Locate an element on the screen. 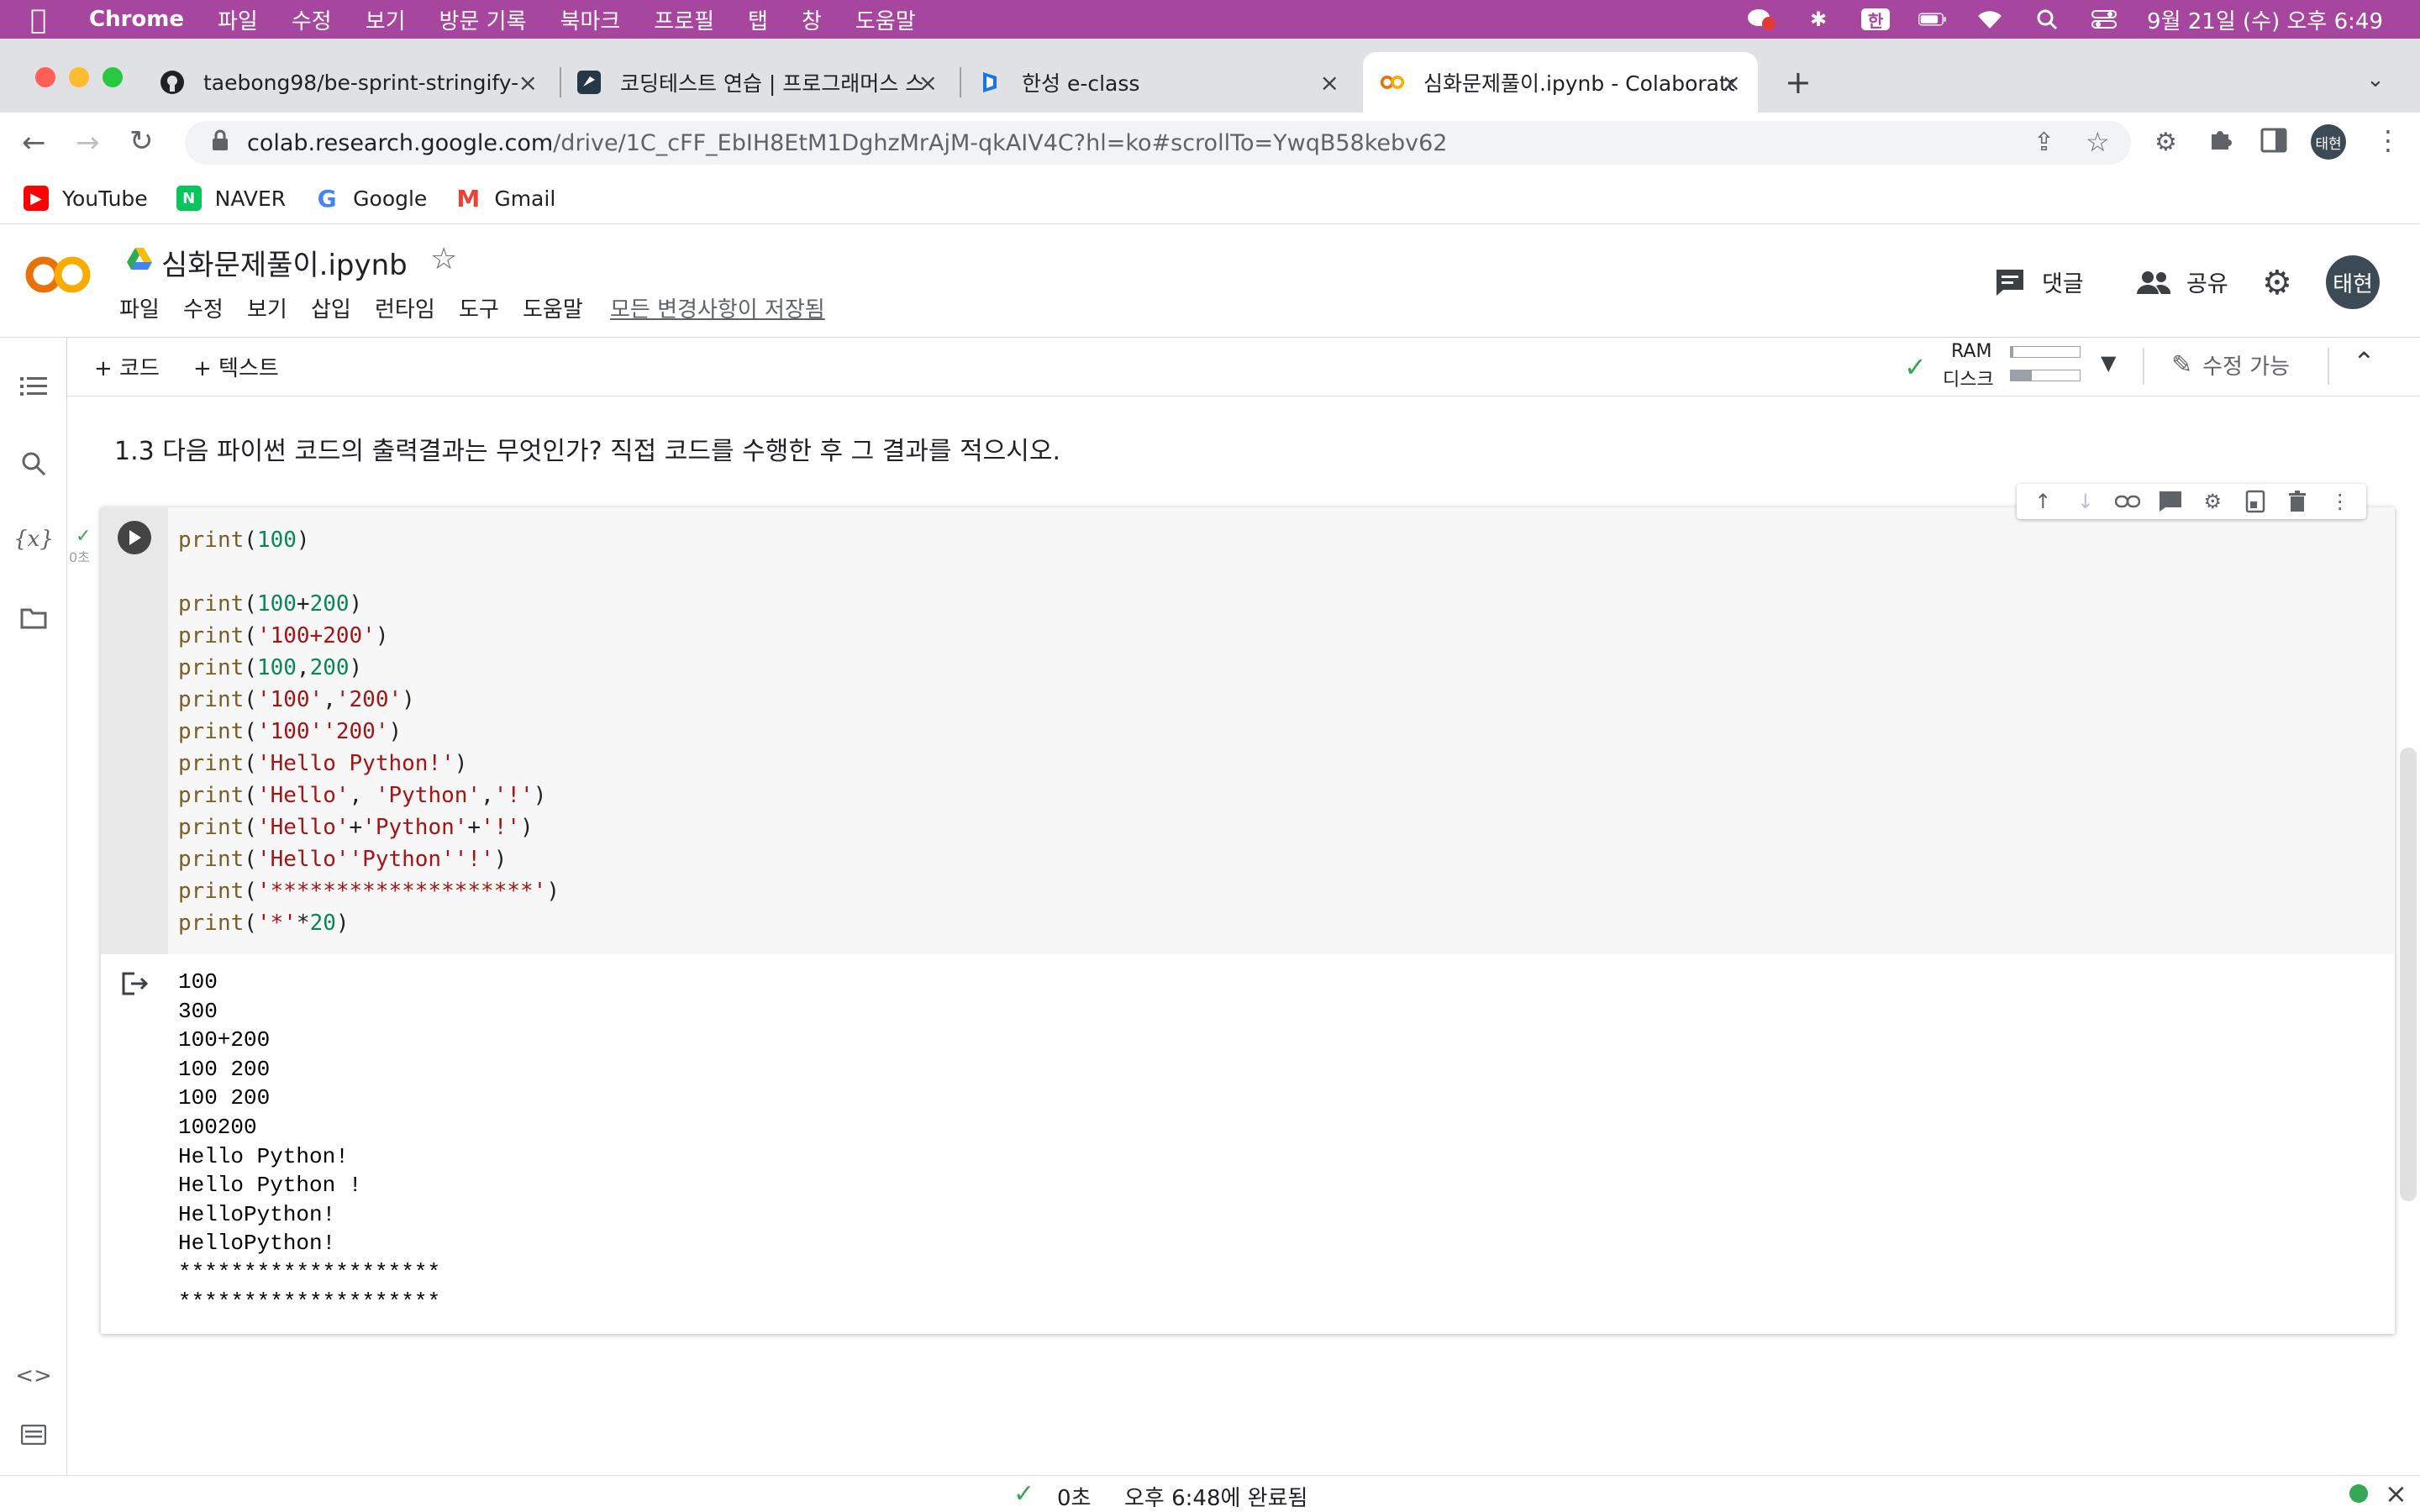  output-line: 300 is located at coordinates (198, 1011).